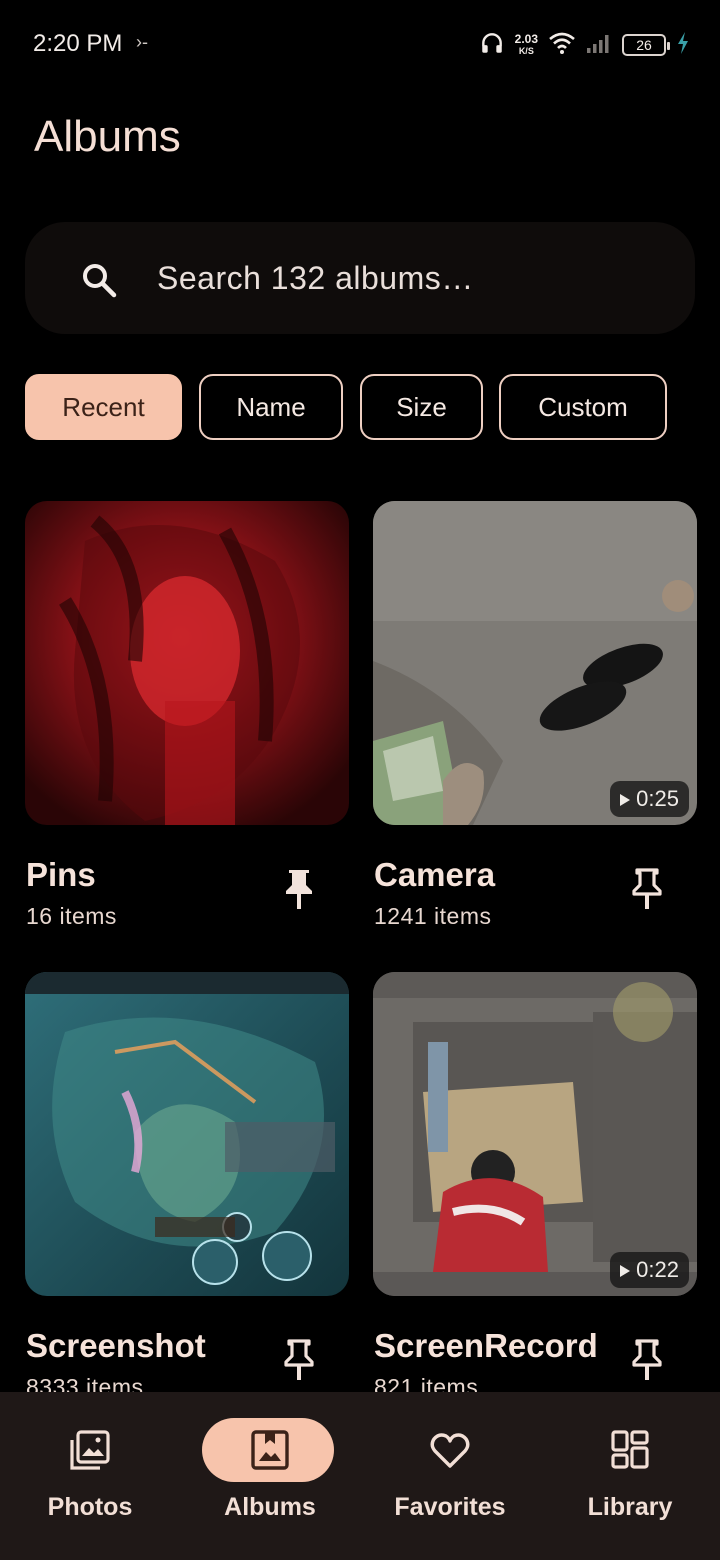 This screenshot has width=720, height=1560. I want to click on signal-icon, so click(599, 45).